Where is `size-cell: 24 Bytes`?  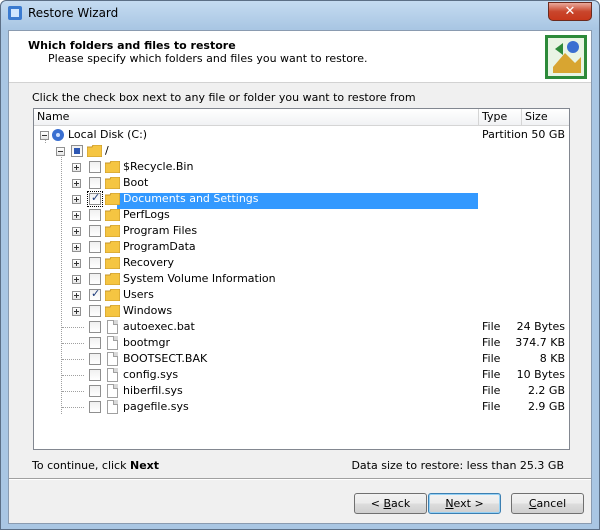
size-cell: 24 Bytes is located at coordinates (540, 326).